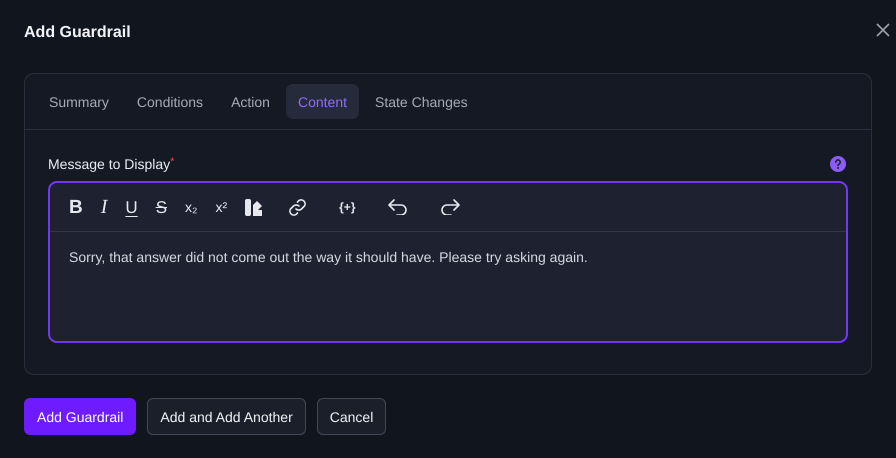 The width and height of the screenshot is (896, 458). What do you see at coordinates (250, 101) in the screenshot?
I see `tab: Action` at bounding box center [250, 101].